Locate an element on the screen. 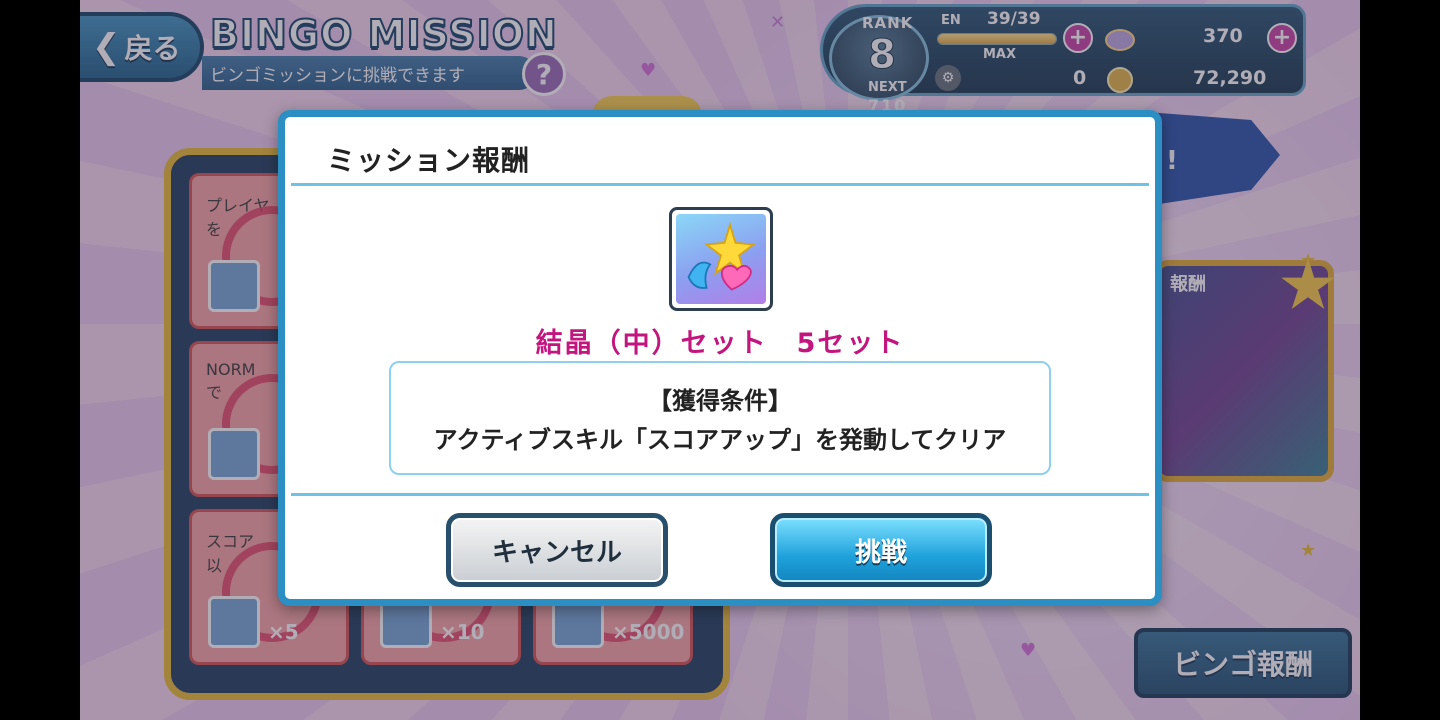 The image size is (1440, 720). add-gems-button: + is located at coordinates (1282, 38).